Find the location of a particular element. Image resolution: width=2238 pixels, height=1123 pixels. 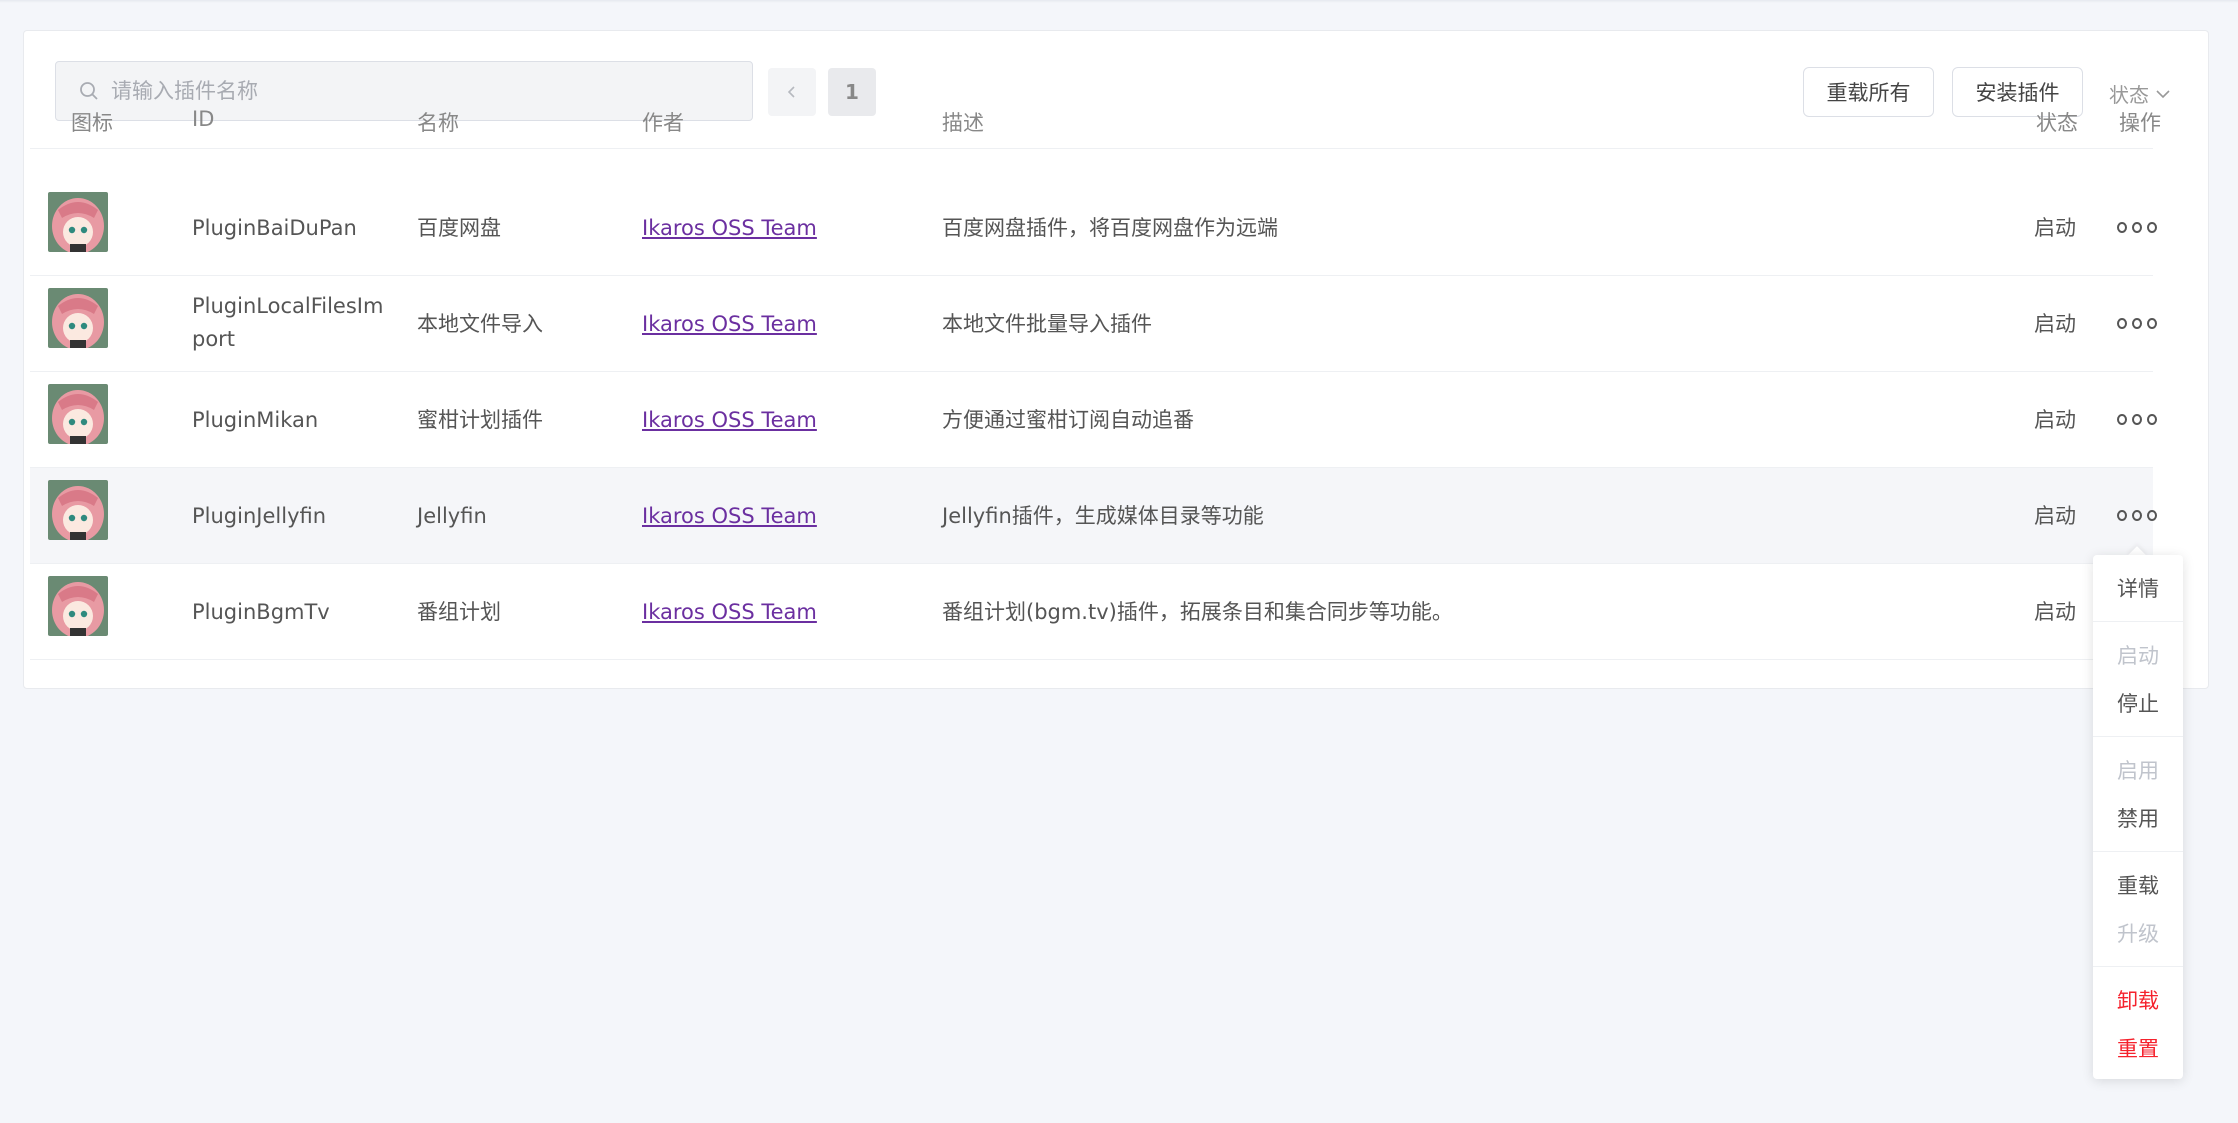

plugin-description: 方便通过蜜柑订阅自动追番 is located at coordinates (1068, 420).